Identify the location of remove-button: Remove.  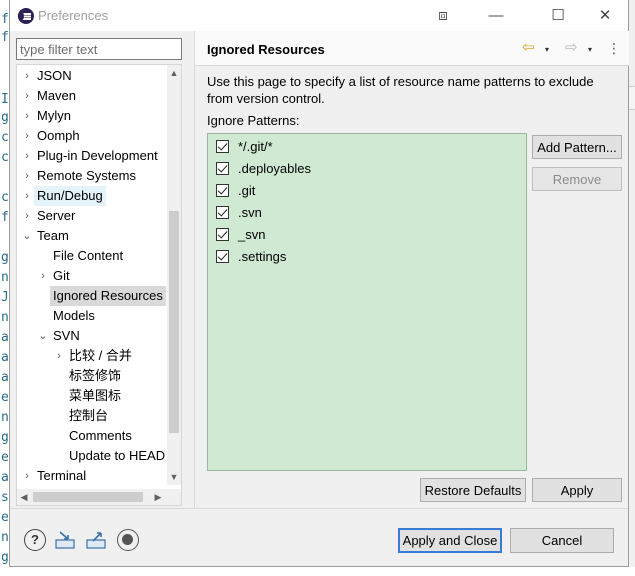
(577, 179).